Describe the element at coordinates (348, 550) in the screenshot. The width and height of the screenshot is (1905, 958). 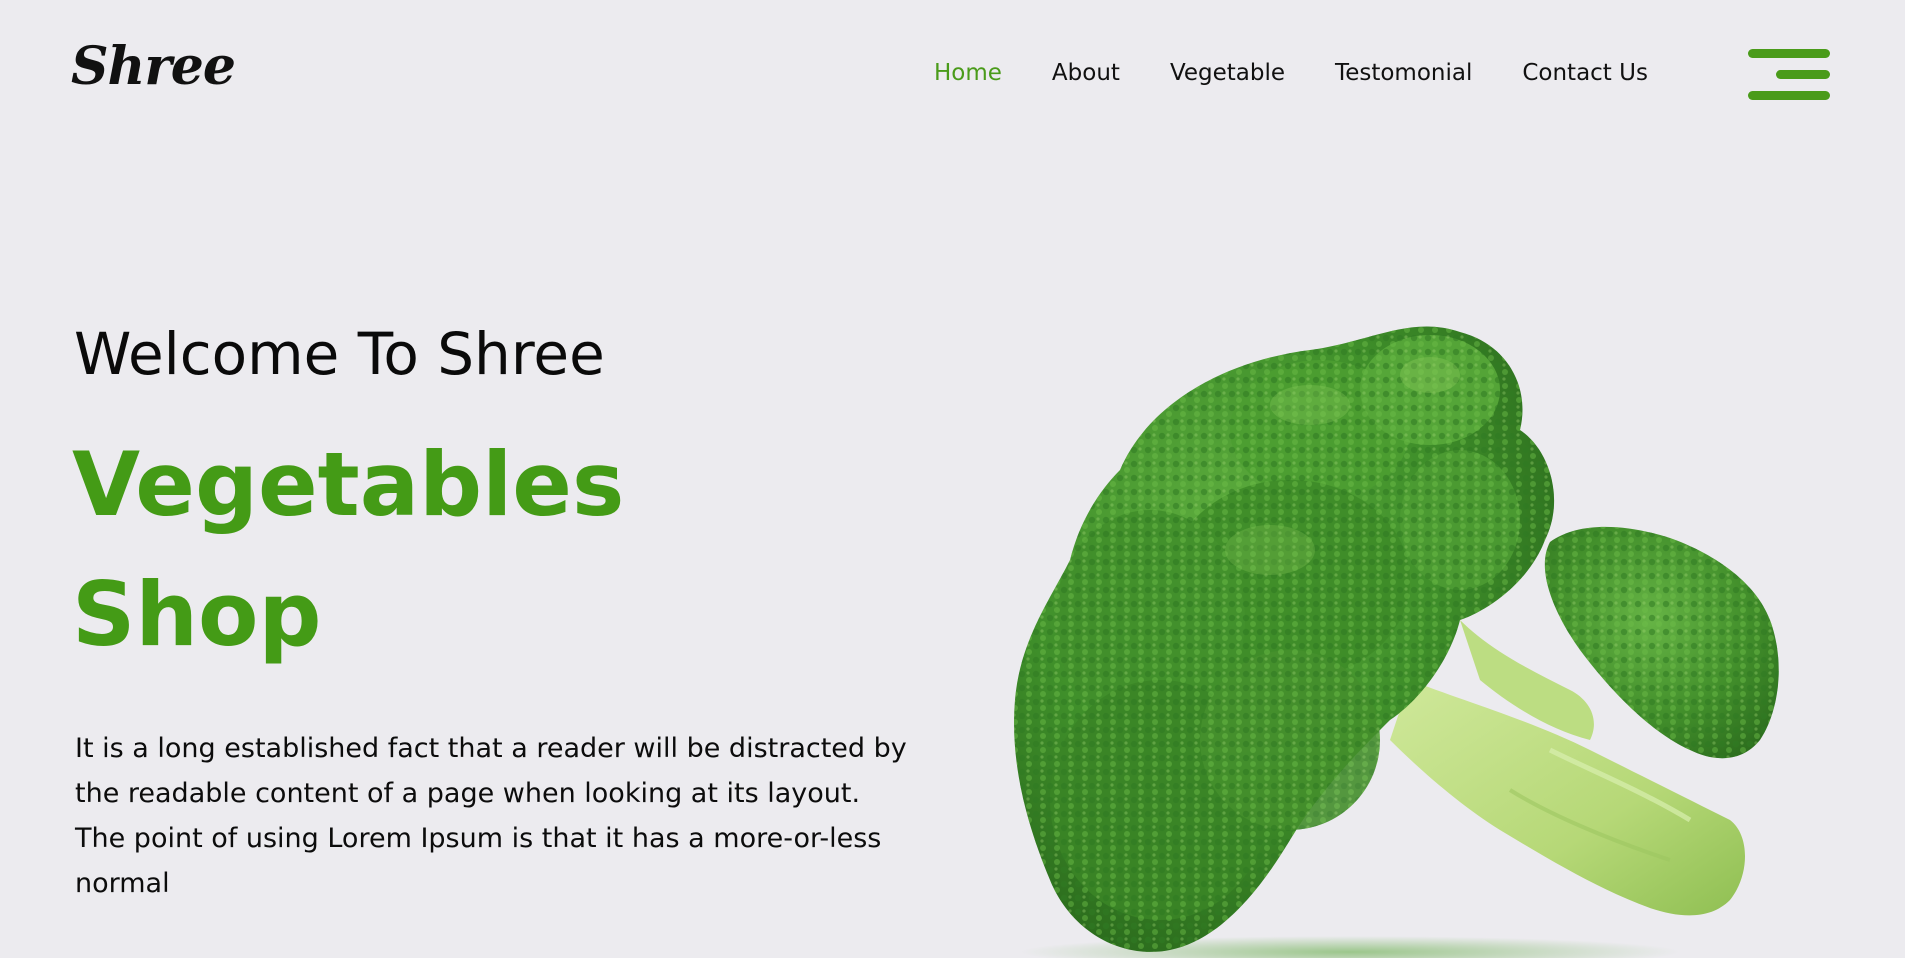
I see `hero-title: Vegetables Shop` at that location.